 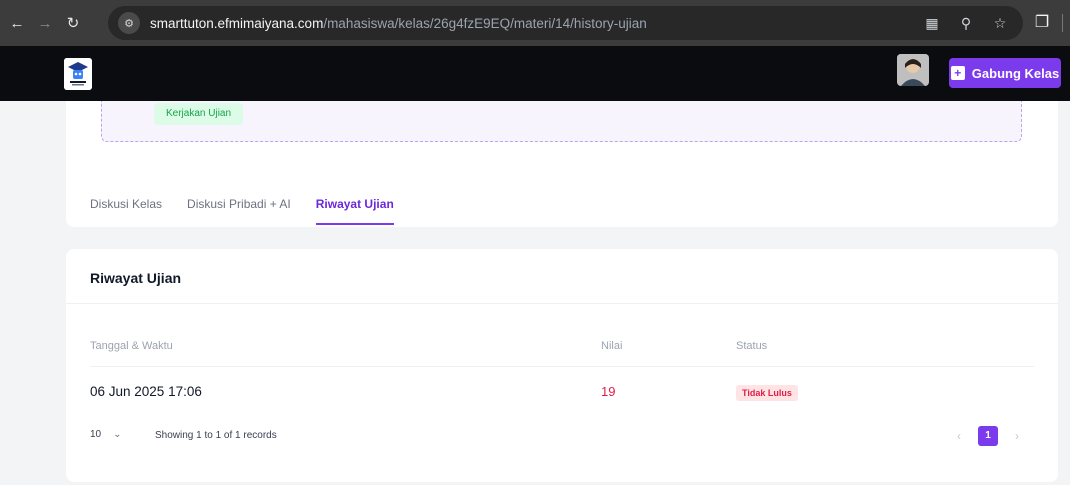 What do you see at coordinates (45, 23) in the screenshot?
I see `forward-icon: →` at bounding box center [45, 23].